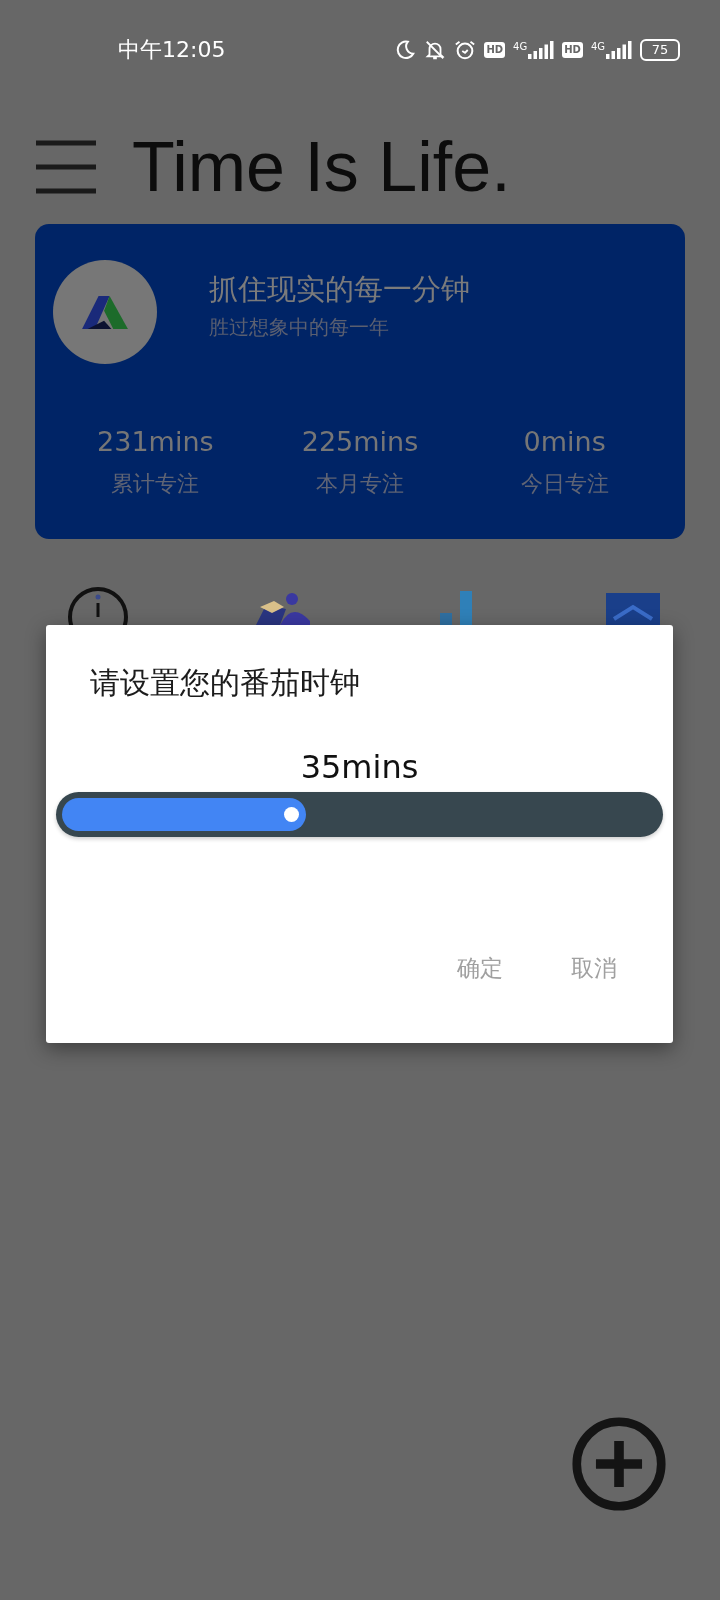 The height and width of the screenshot is (1600, 720). Describe the element at coordinates (172, 50) in the screenshot. I see `status-time: 中午12:05` at that location.